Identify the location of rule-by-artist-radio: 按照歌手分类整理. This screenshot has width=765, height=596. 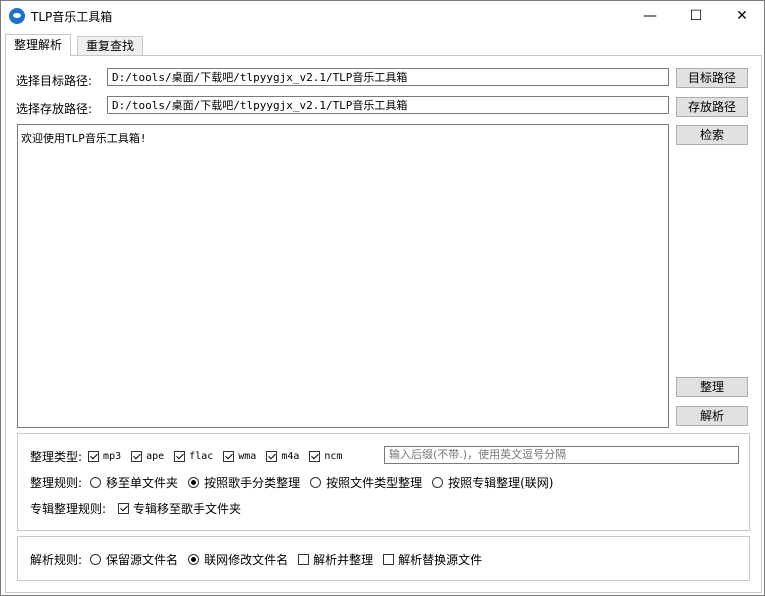
(244, 482).